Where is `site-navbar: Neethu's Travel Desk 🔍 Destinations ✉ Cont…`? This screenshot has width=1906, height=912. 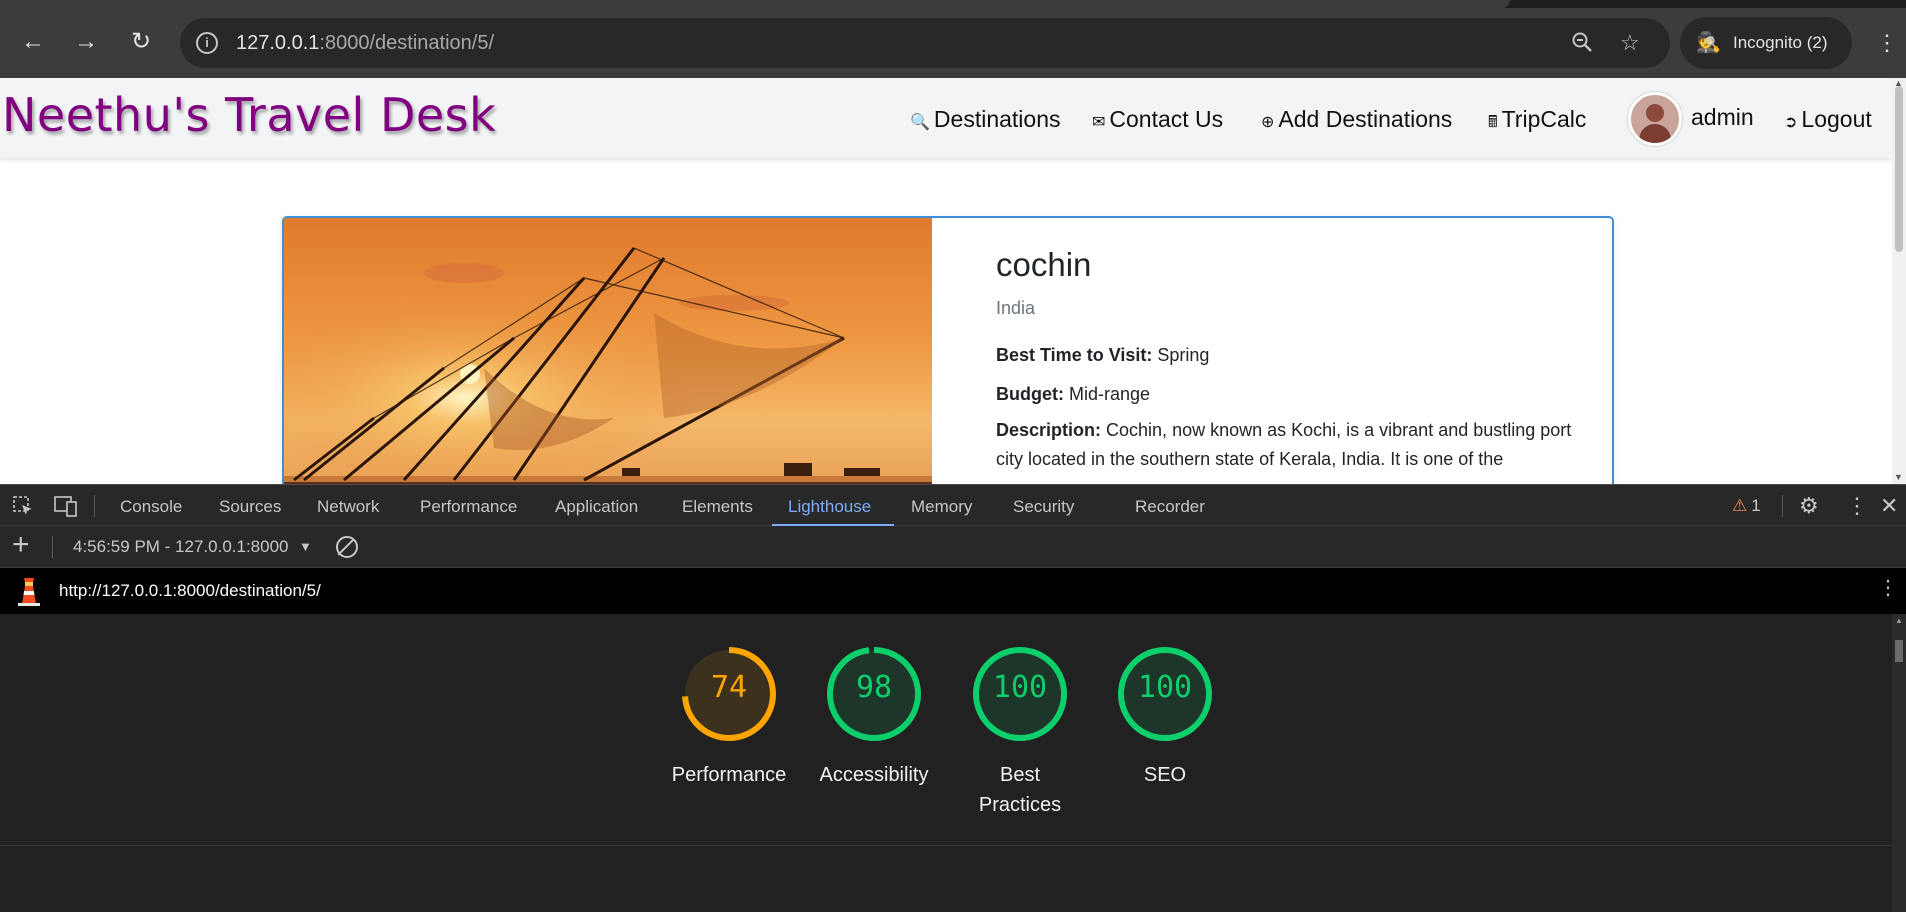
site-navbar: Neethu's Travel Desk 🔍 Destinations ✉ Cont… is located at coordinates (946, 118).